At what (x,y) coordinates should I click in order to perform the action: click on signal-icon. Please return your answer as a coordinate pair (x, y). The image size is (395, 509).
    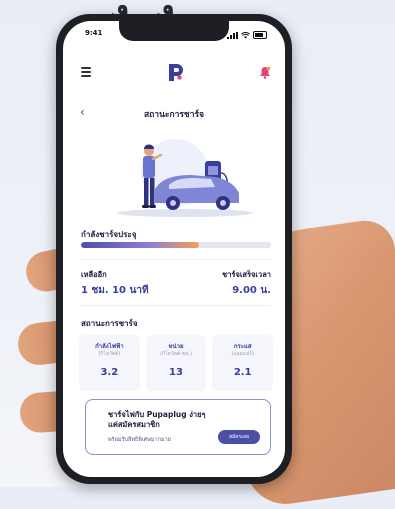
    Looking at the image, I should click on (232, 35).